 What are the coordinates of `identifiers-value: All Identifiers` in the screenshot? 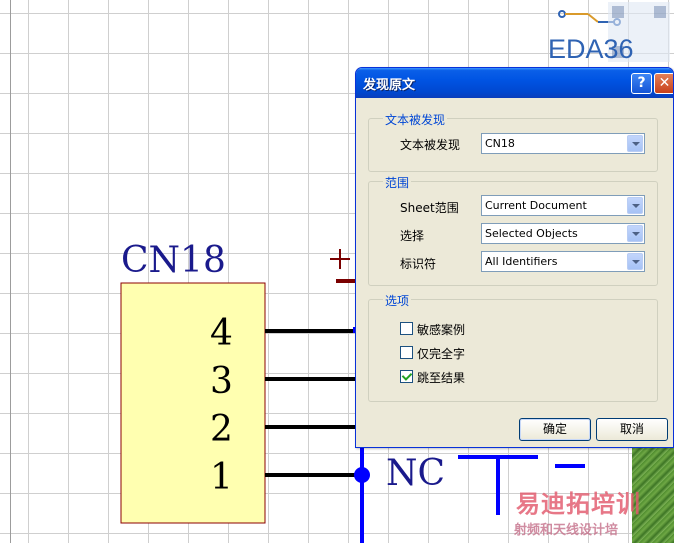 It's located at (521, 261).